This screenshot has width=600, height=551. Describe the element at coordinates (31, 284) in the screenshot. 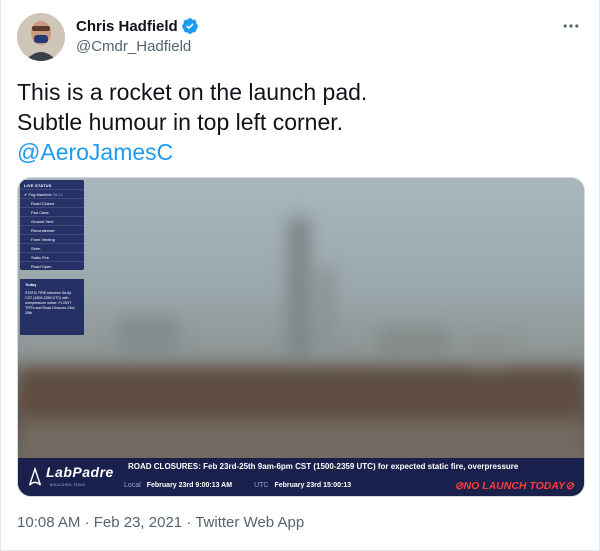

I see `today-title: Today` at that location.